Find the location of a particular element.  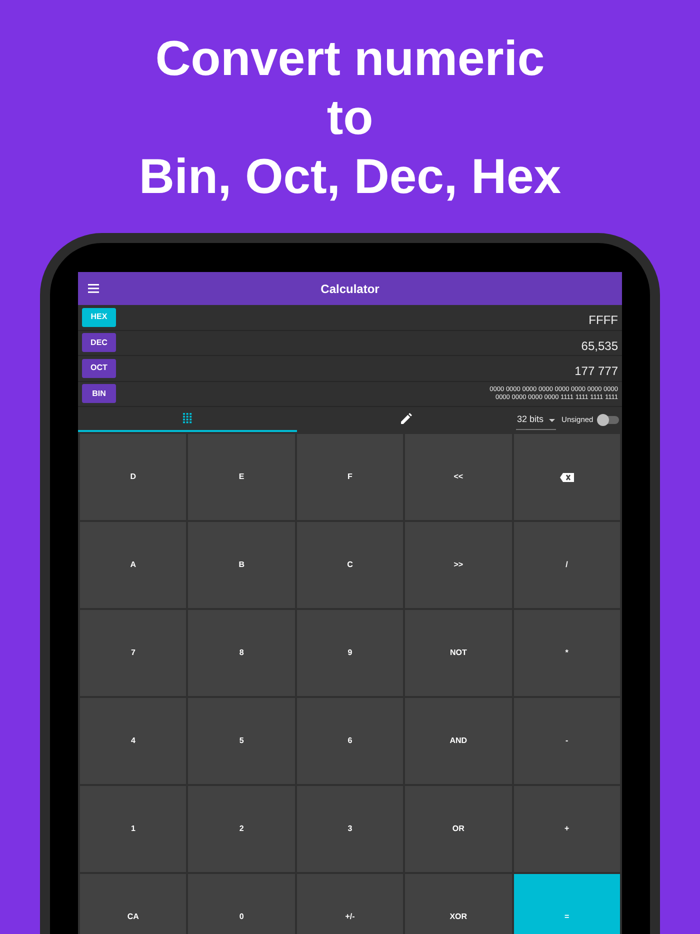

keypad-key: * is located at coordinates (567, 653).